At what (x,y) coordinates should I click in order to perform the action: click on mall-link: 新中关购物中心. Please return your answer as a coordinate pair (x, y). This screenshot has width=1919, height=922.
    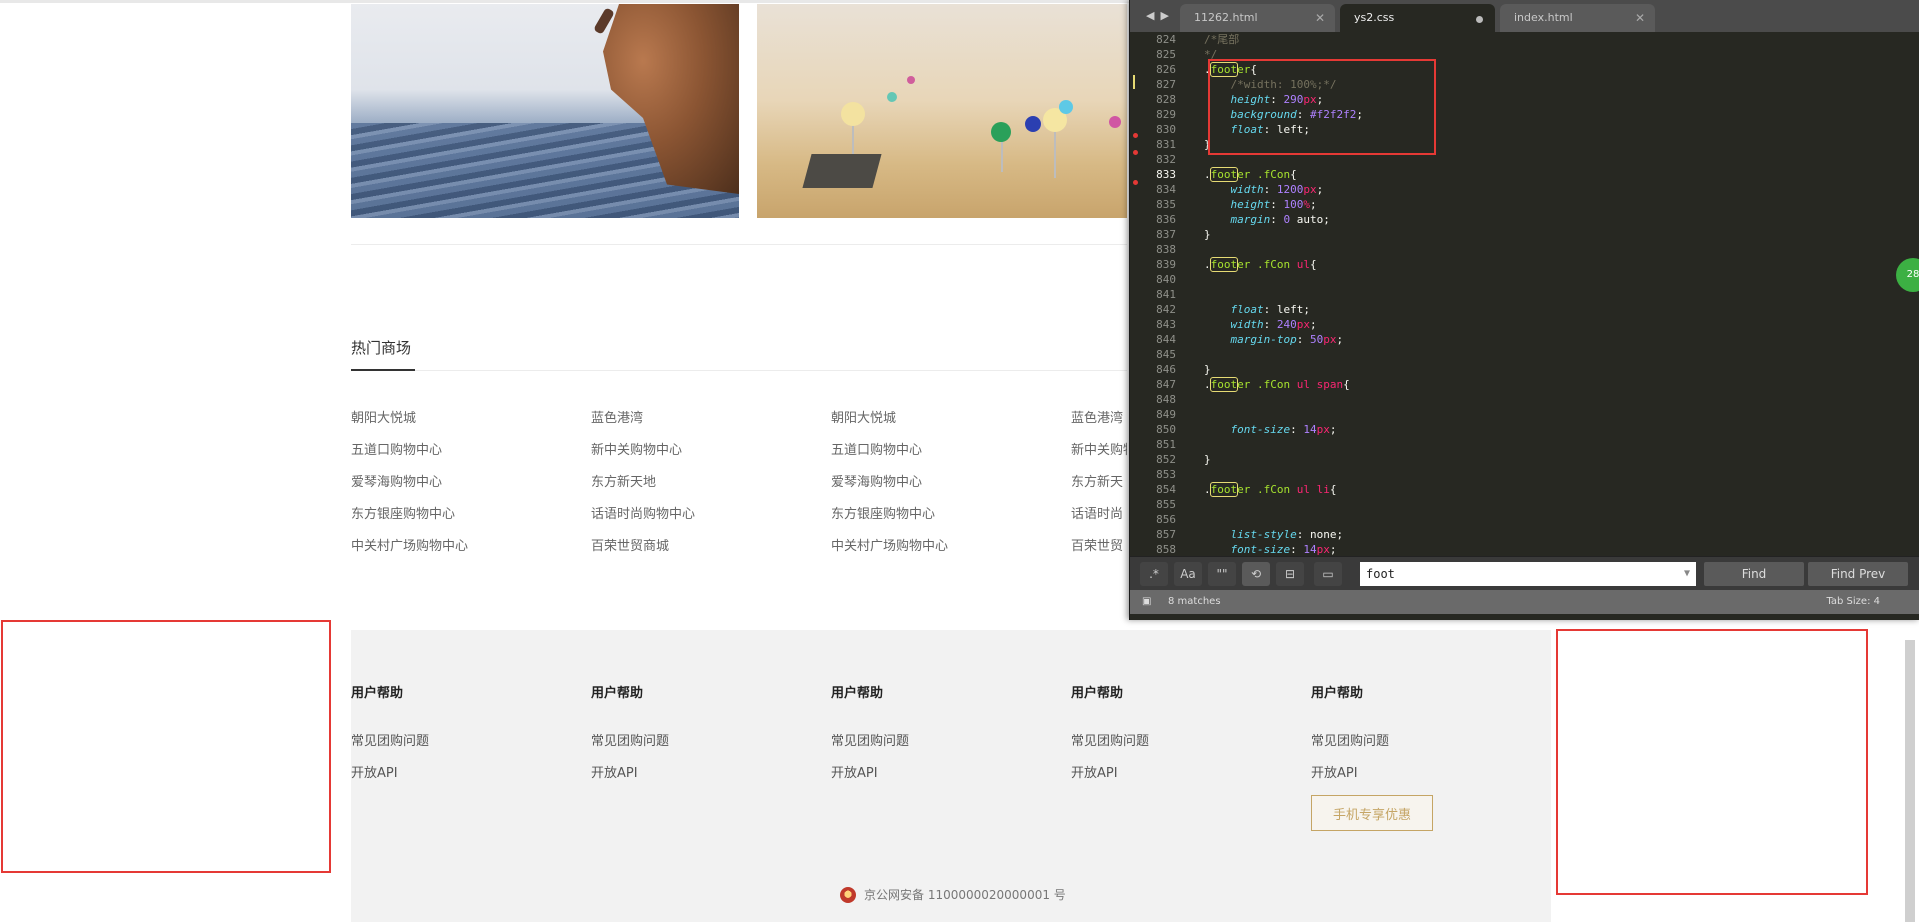
    Looking at the image, I should click on (643, 455).